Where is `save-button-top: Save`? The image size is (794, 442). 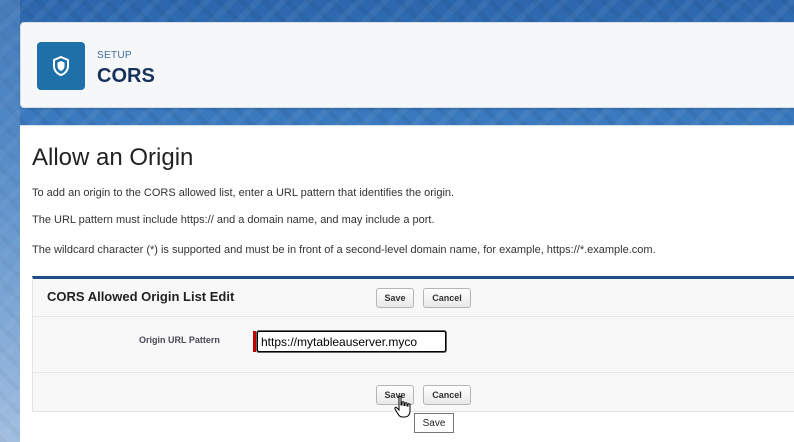 save-button-top: Save is located at coordinates (395, 298).